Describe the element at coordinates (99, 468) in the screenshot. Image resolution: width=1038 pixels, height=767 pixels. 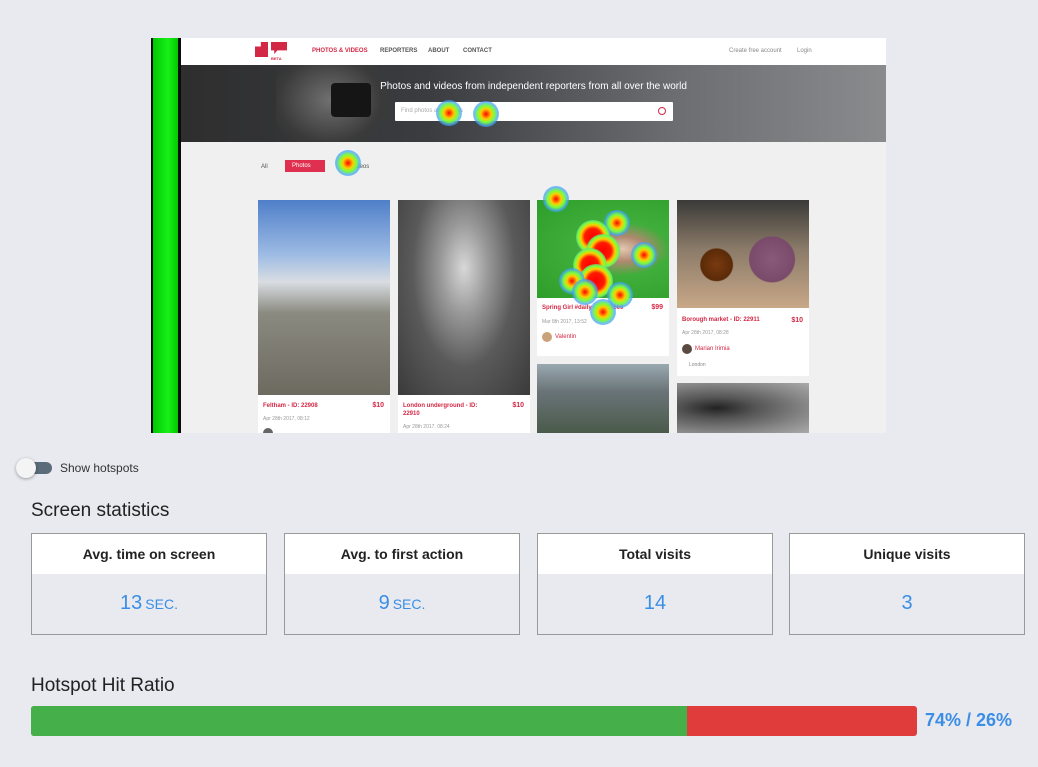
I see `show-hotspots-label: Show hotspots` at that location.